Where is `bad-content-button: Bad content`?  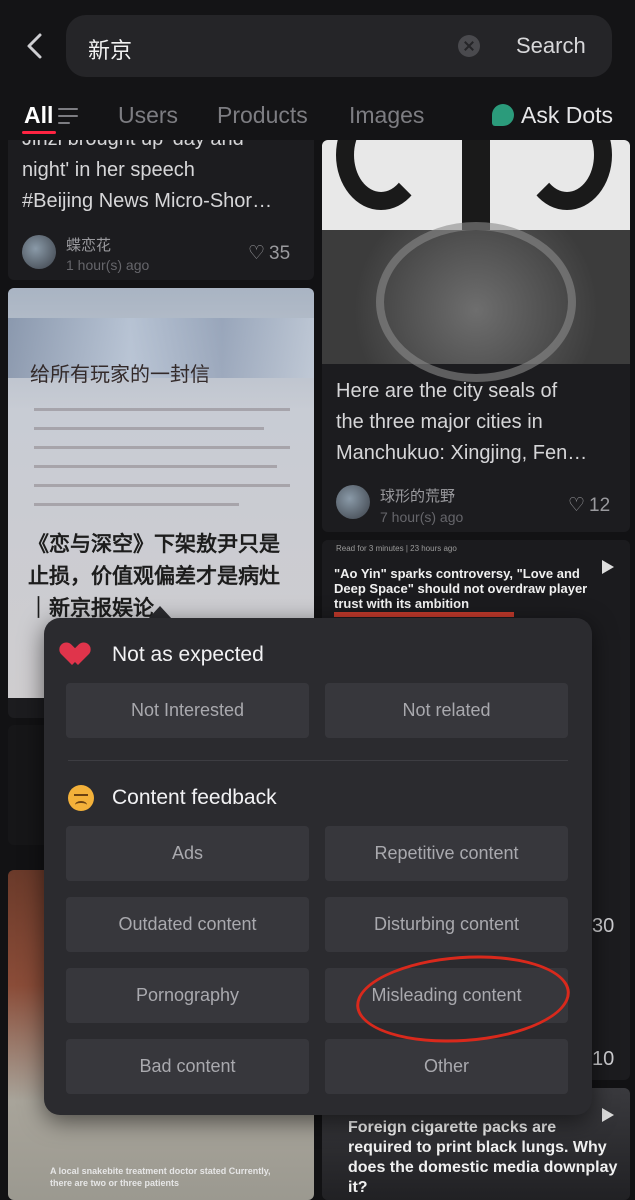
bad-content-button: Bad content is located at coordinates (187, 1066).